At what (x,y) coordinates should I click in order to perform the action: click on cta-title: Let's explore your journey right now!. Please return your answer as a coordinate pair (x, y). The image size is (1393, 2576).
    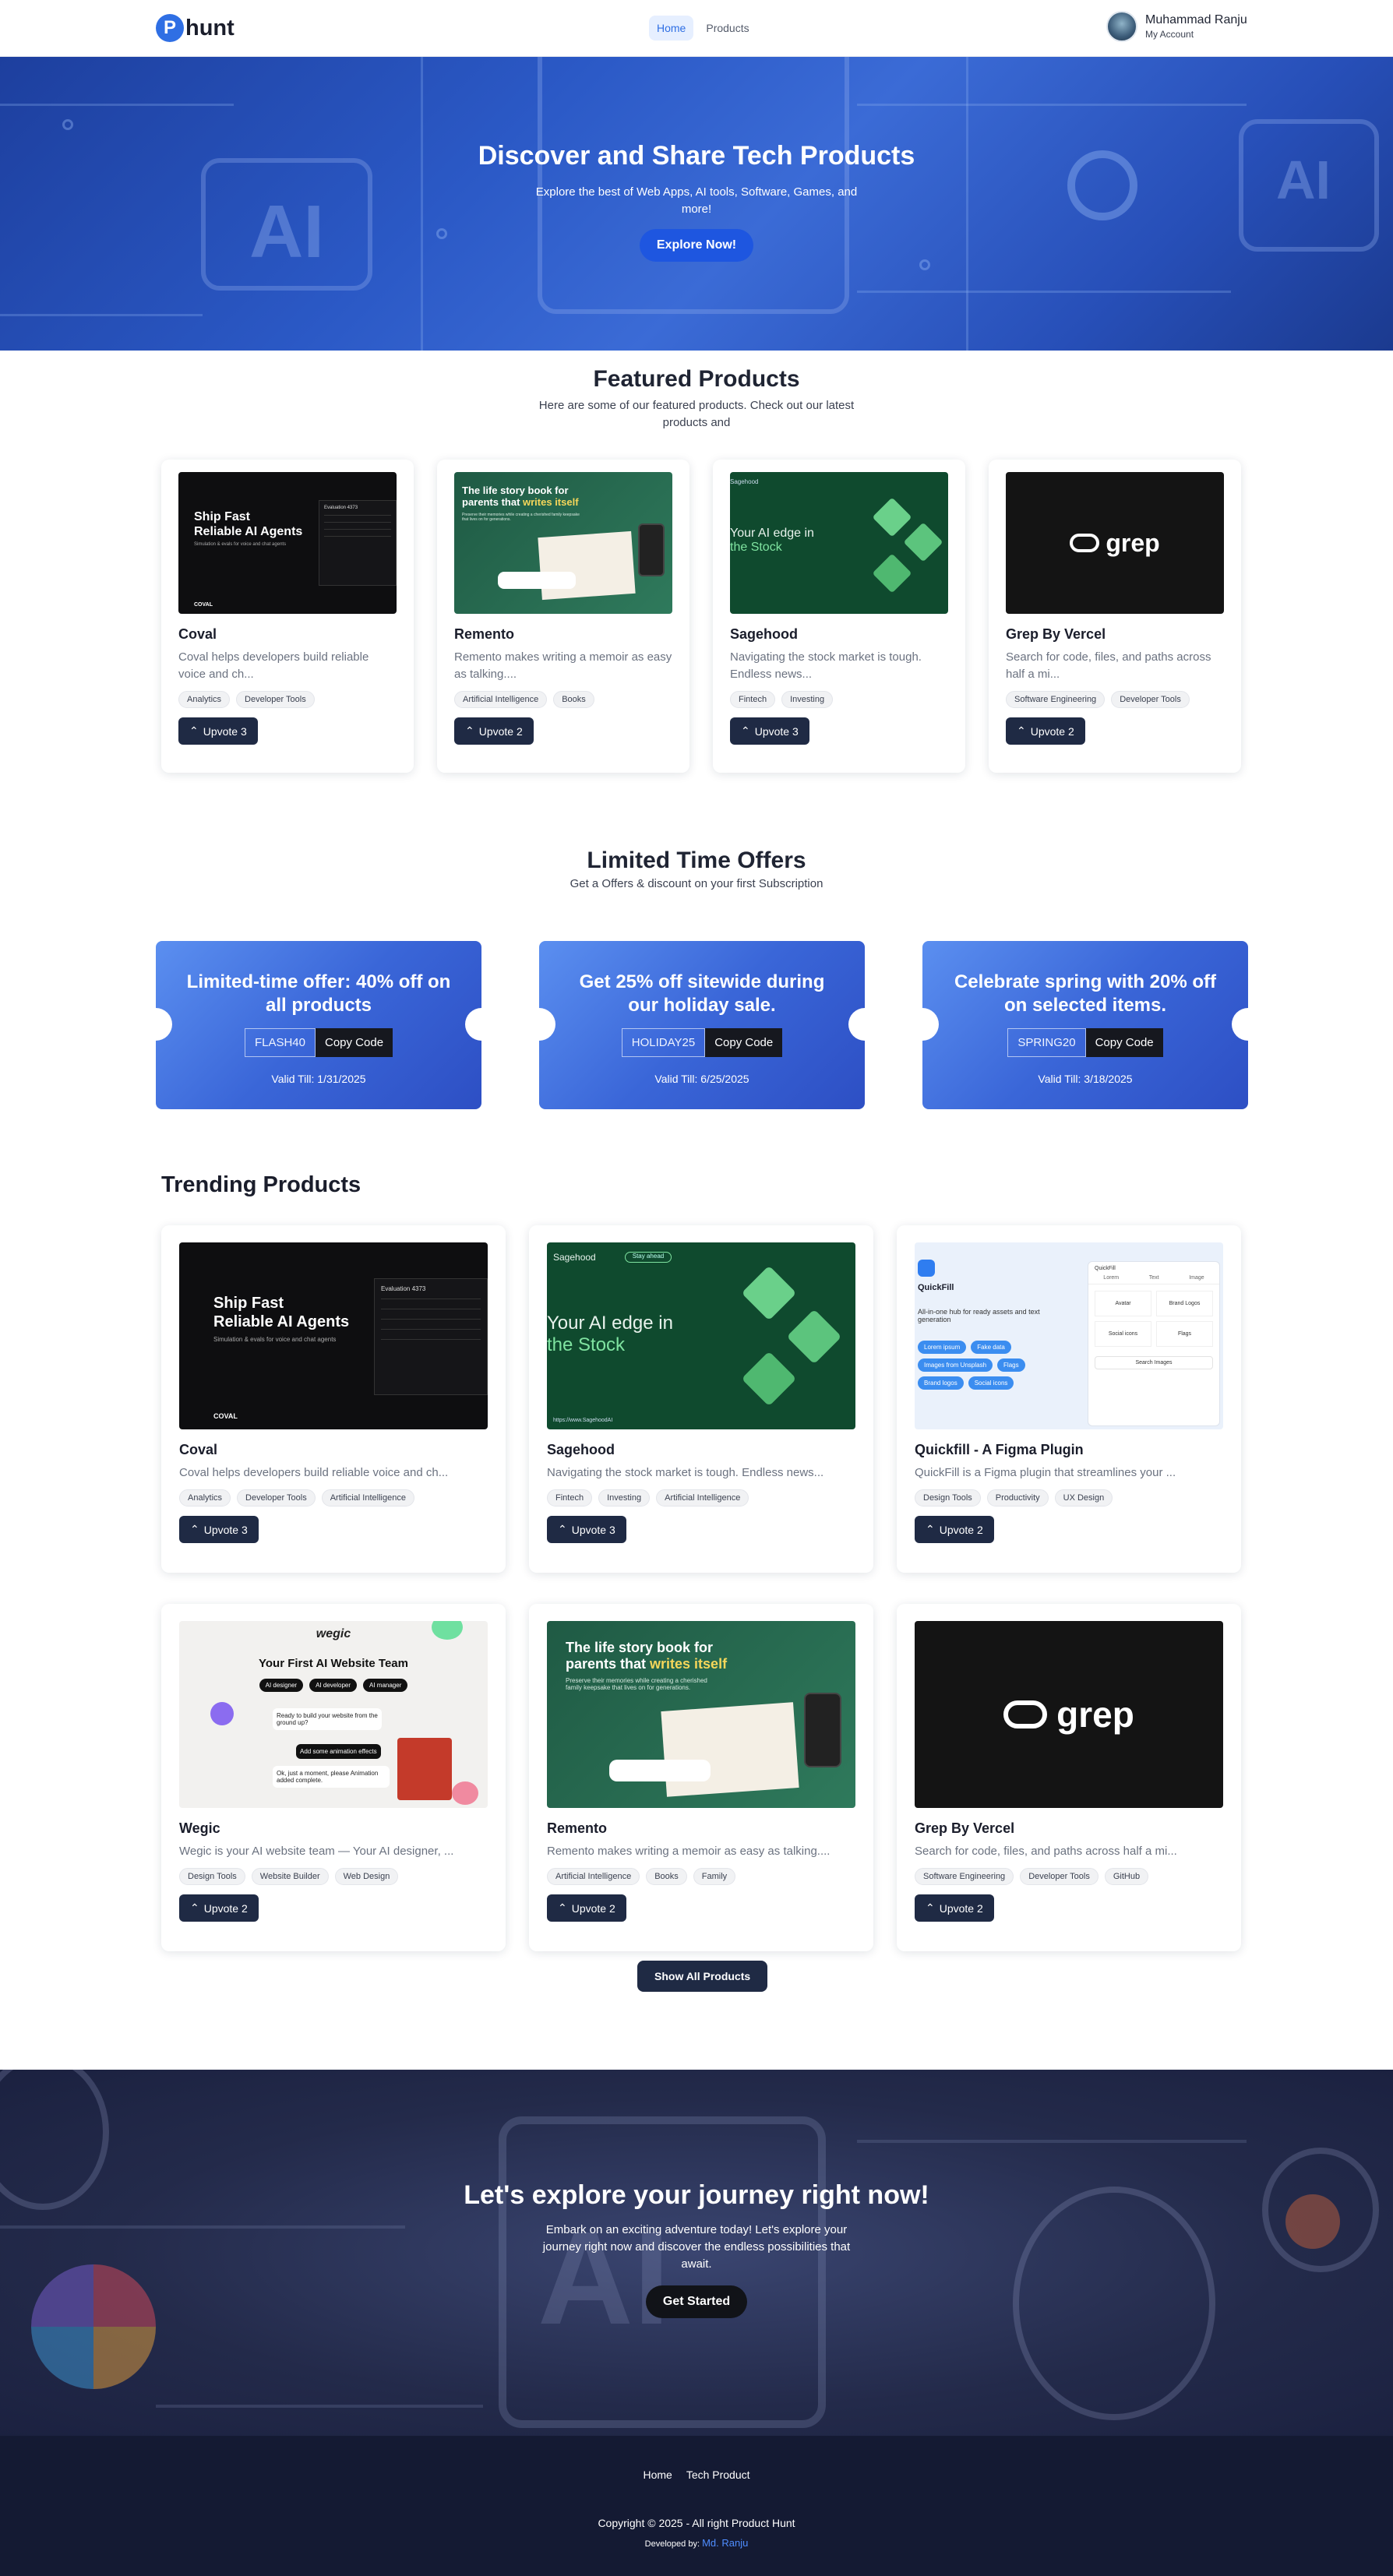
    Looking at the image, I should click on (697, 2195).